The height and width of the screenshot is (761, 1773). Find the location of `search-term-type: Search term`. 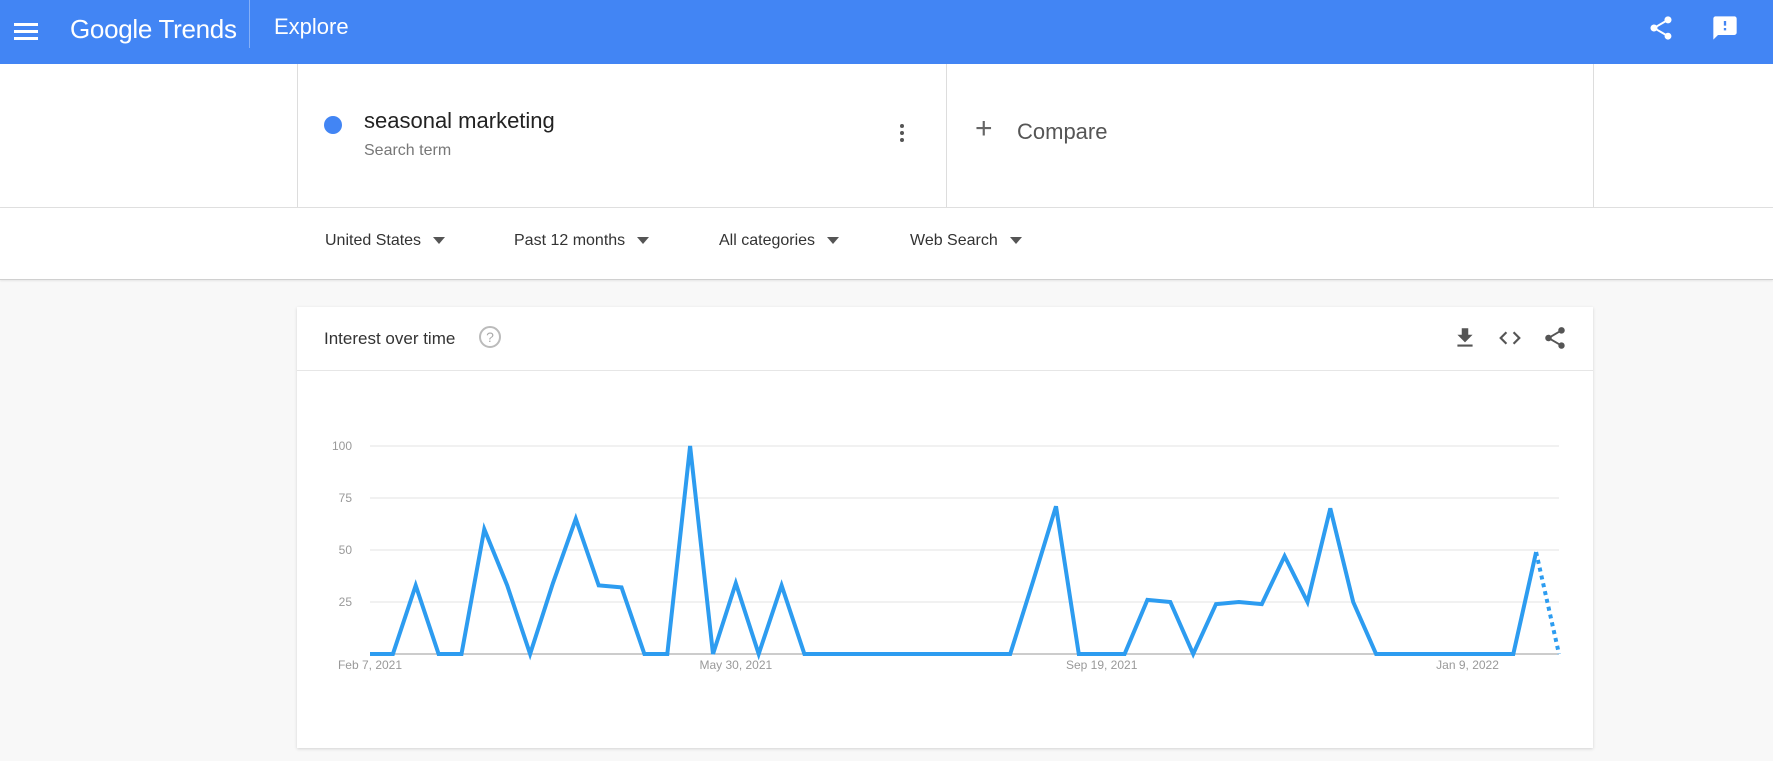

search-term-type: Search term is located at coordinates (408, 150).